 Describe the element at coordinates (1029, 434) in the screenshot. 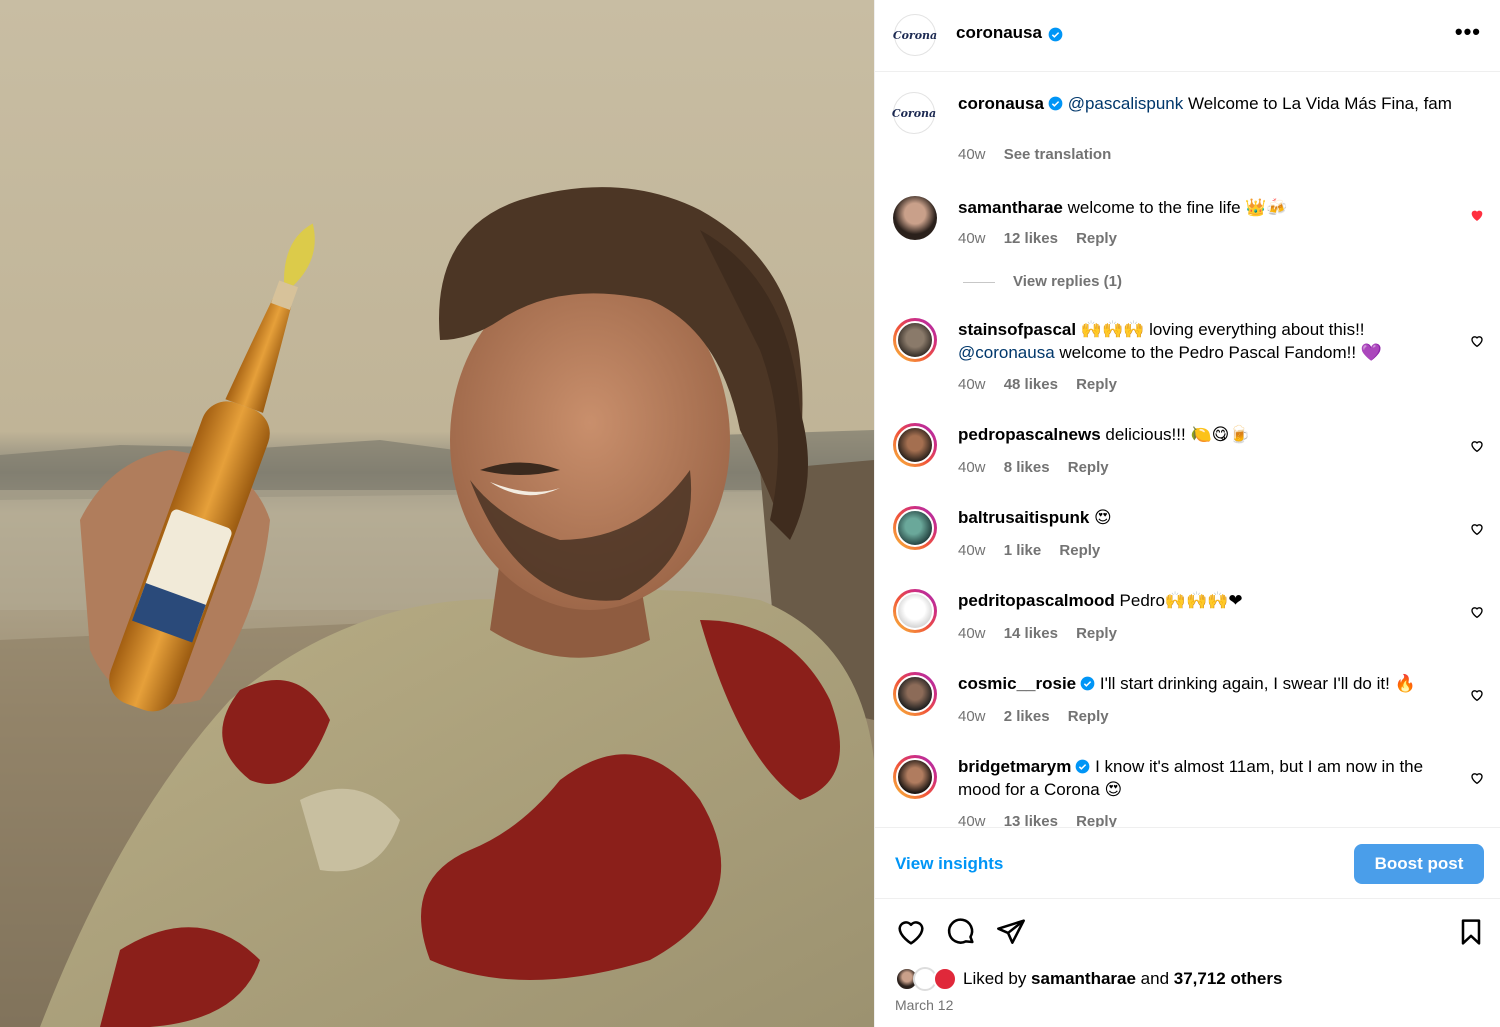

I see `comment-username: pedropascalnews` at that location.